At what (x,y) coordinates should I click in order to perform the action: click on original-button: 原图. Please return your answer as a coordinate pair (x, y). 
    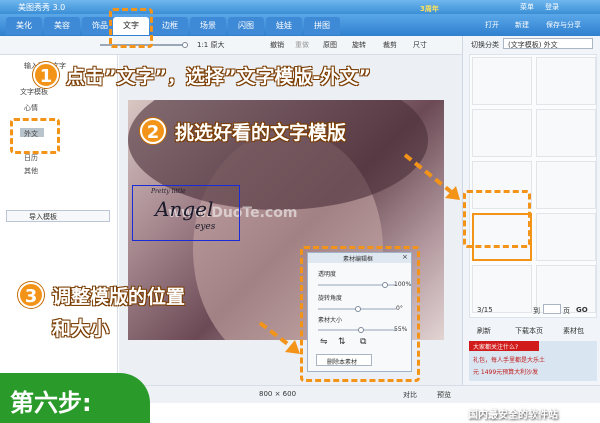
    Looking at the image, I should click on (330, 45).